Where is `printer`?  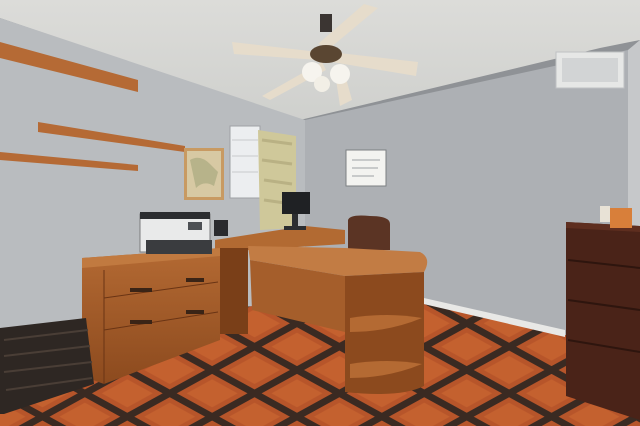 printer is located at coordinates (175, 233).